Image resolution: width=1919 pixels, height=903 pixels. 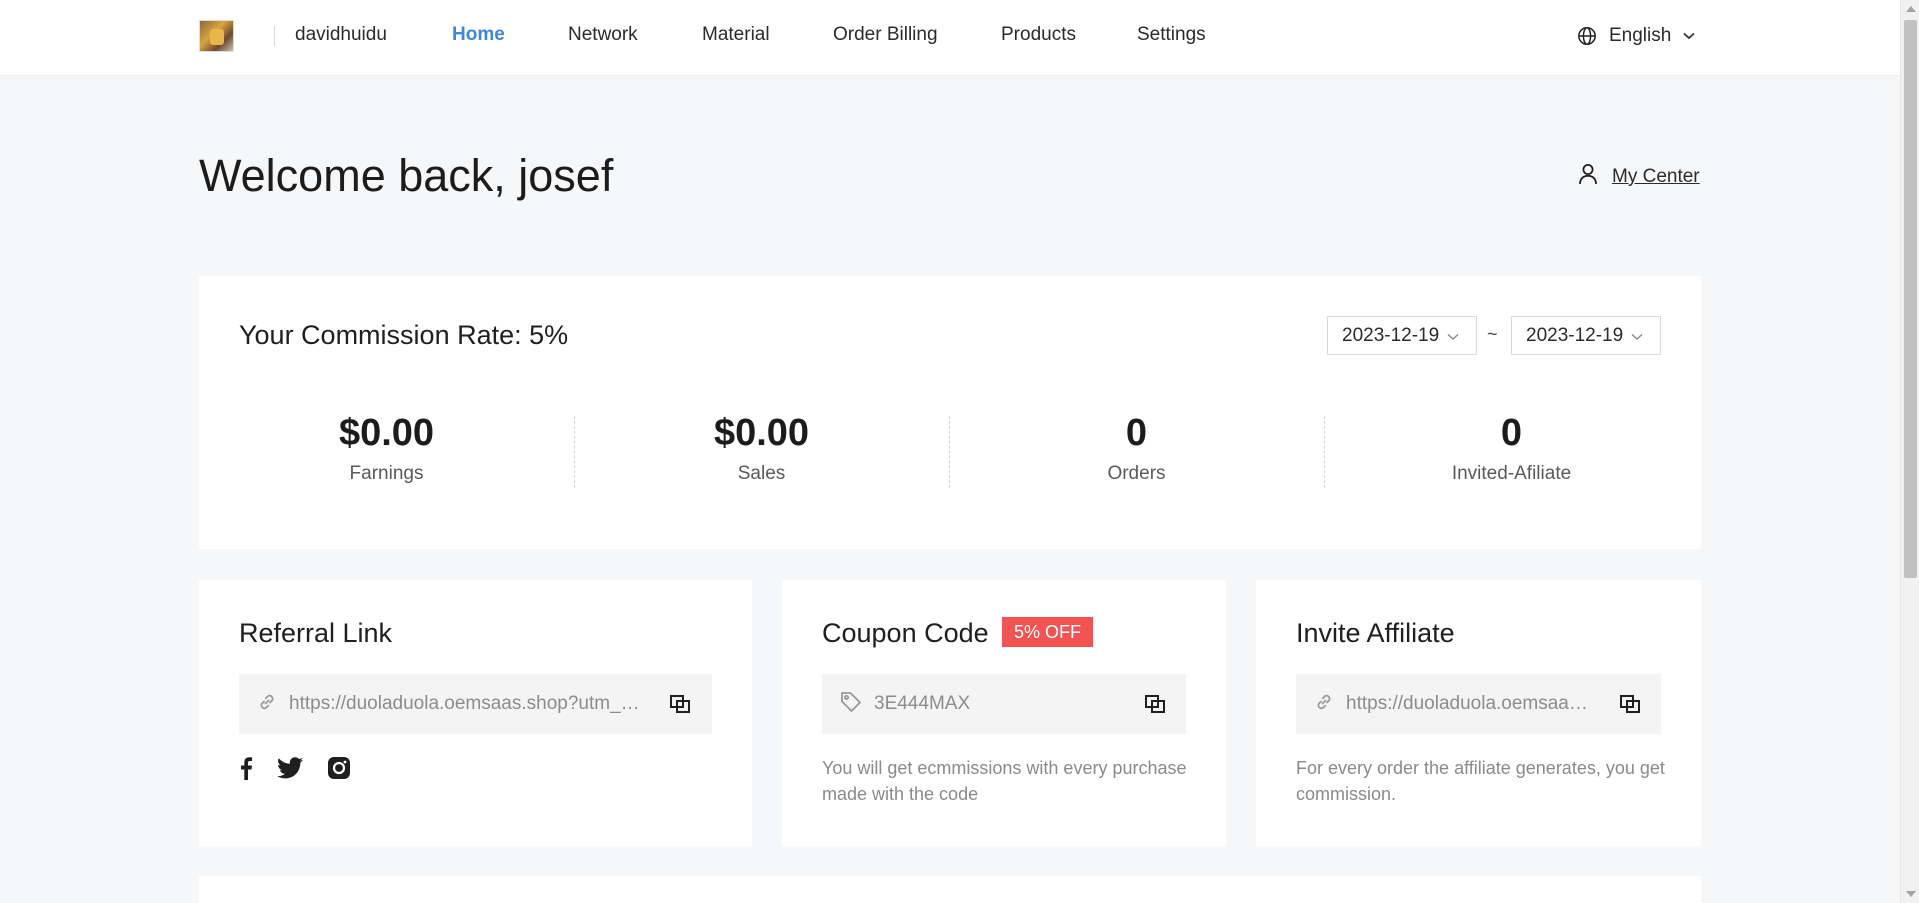 I want to click on language-selector: English, so click(x=1636, y=36).